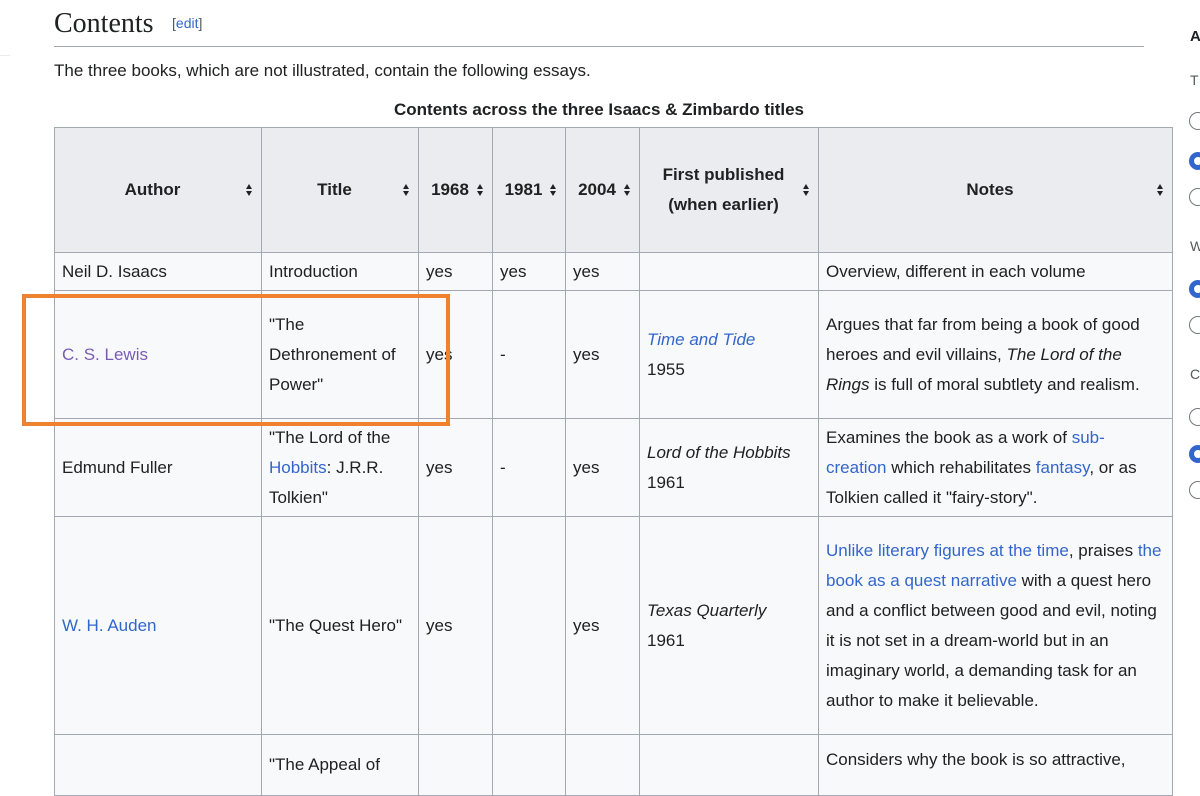  Describe the element at coordinates (1195, 246) in the screenshot. I see `sidebar-label-width: W` at that location.